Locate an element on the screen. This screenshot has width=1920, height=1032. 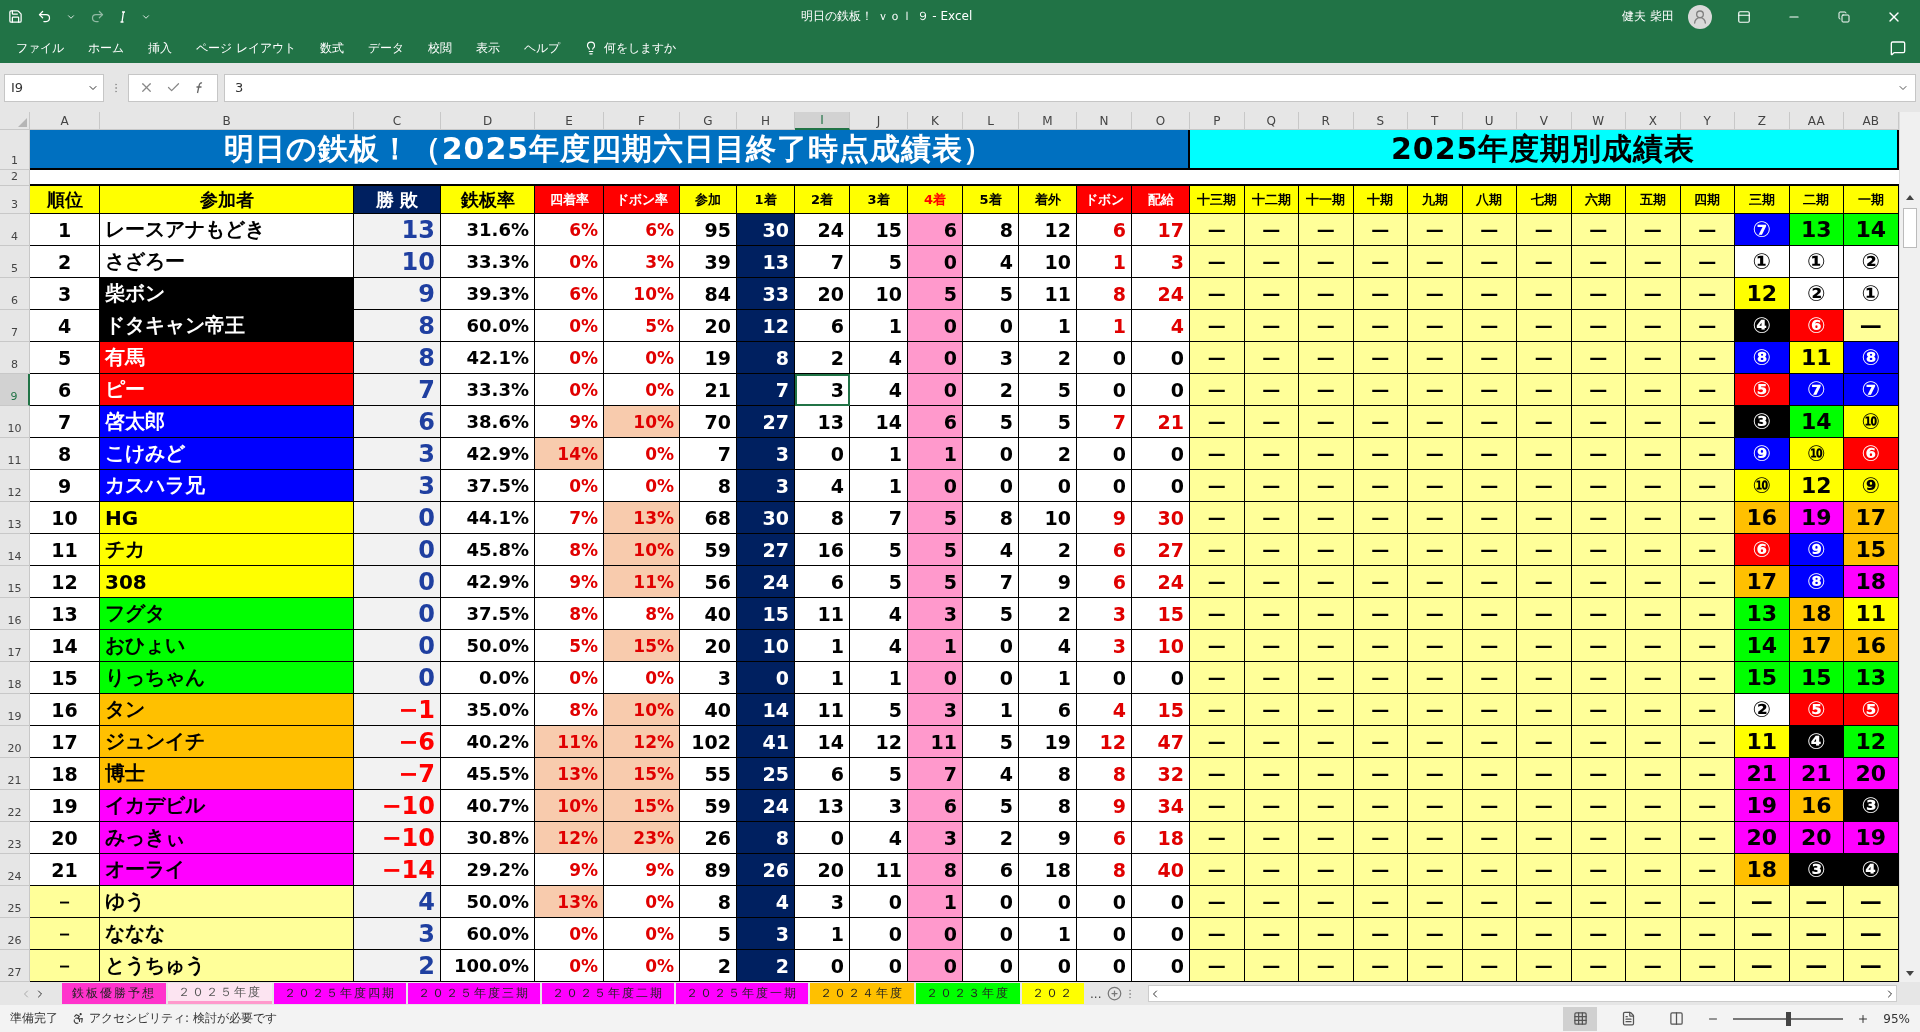
redo-icon is located at coordinates (97, 16).